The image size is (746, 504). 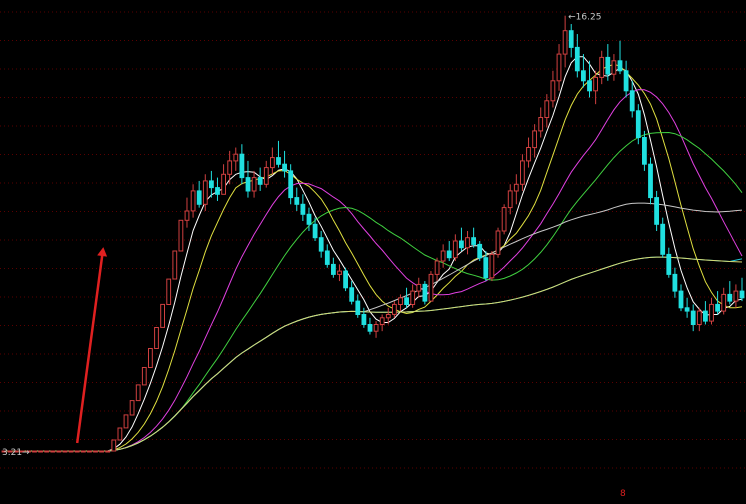 I want to click on arrow-shaft, so click(x=90, y=347).